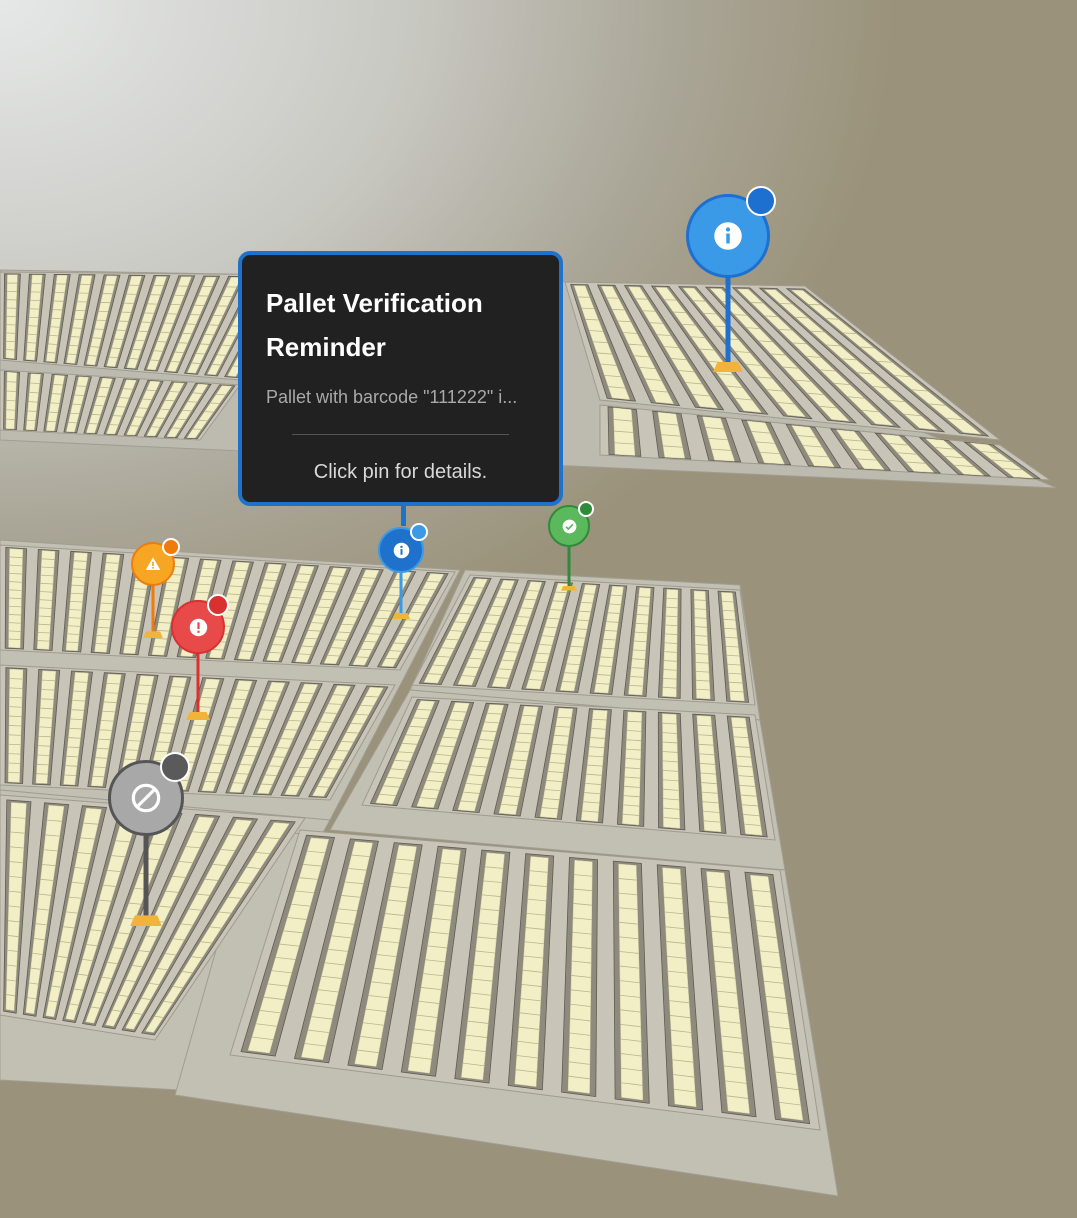 The image size is (1077, 1218). Describe the element at coordinates (569, 526) in the screenshot. I see `check-icon` at that location.